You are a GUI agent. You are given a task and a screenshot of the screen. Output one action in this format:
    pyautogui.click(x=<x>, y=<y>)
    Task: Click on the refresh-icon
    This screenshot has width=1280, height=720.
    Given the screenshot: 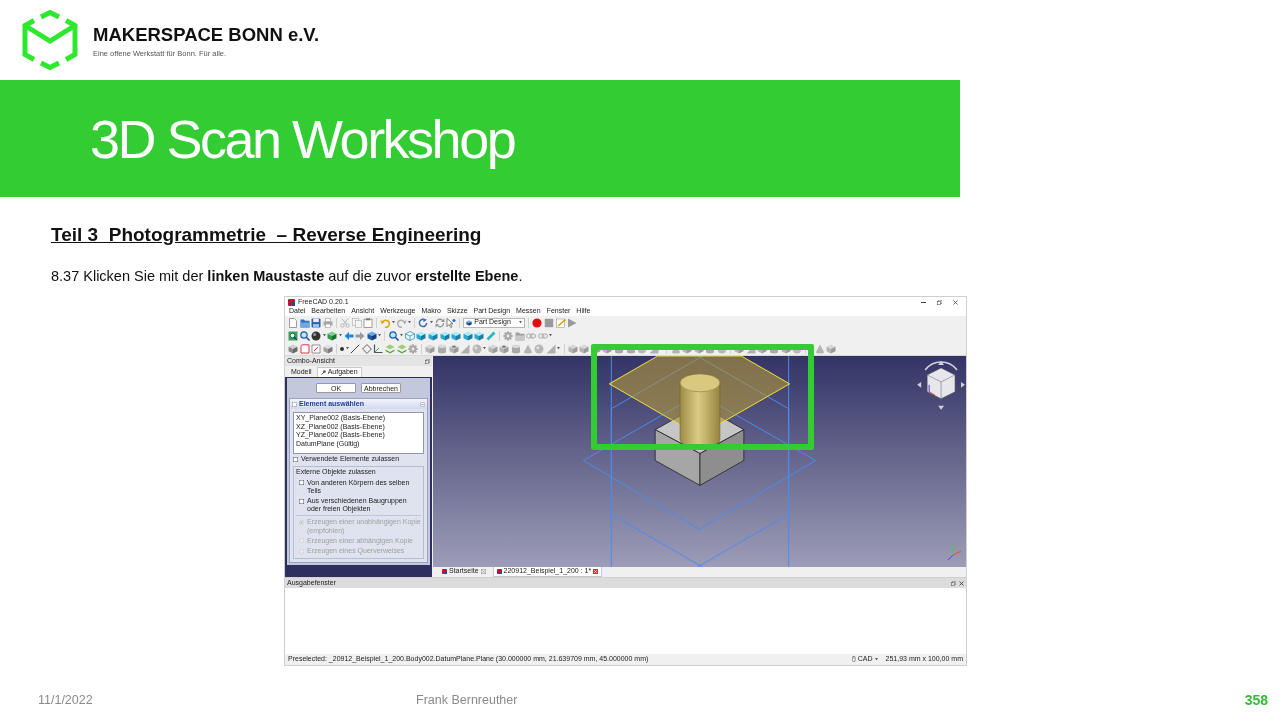 What is the action you would take?
    pyautogui.click(x=439, y=322)
    